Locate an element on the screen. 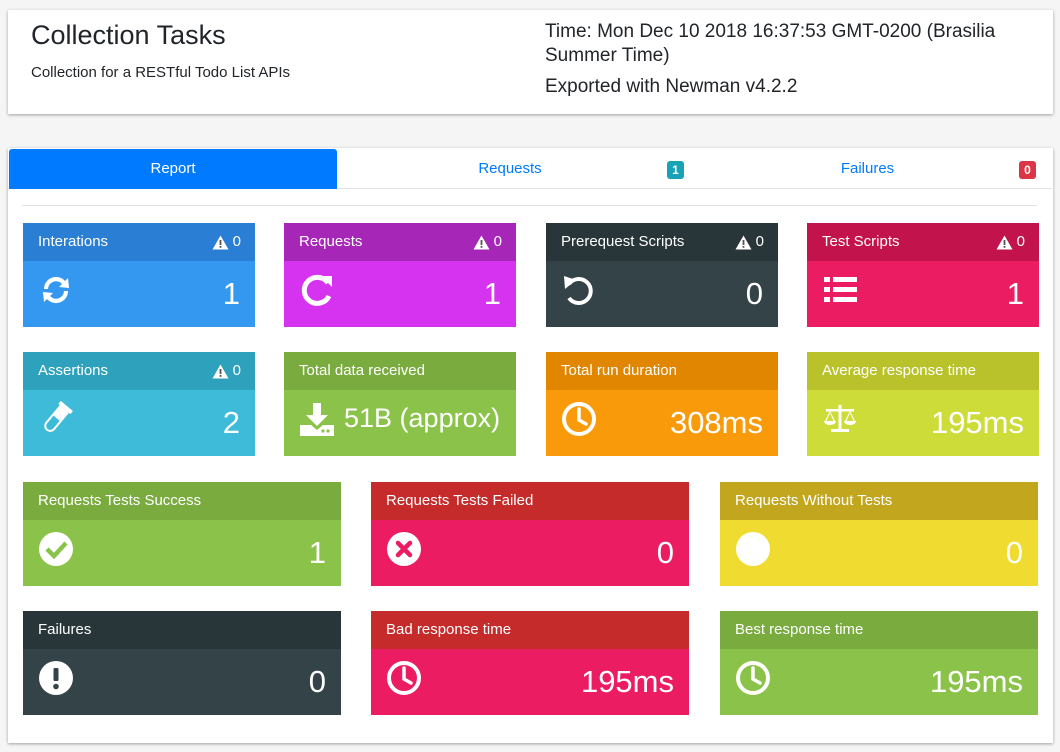  tile-total-run-duration: Total run duration 308ms is located at coordinates (662, 404).